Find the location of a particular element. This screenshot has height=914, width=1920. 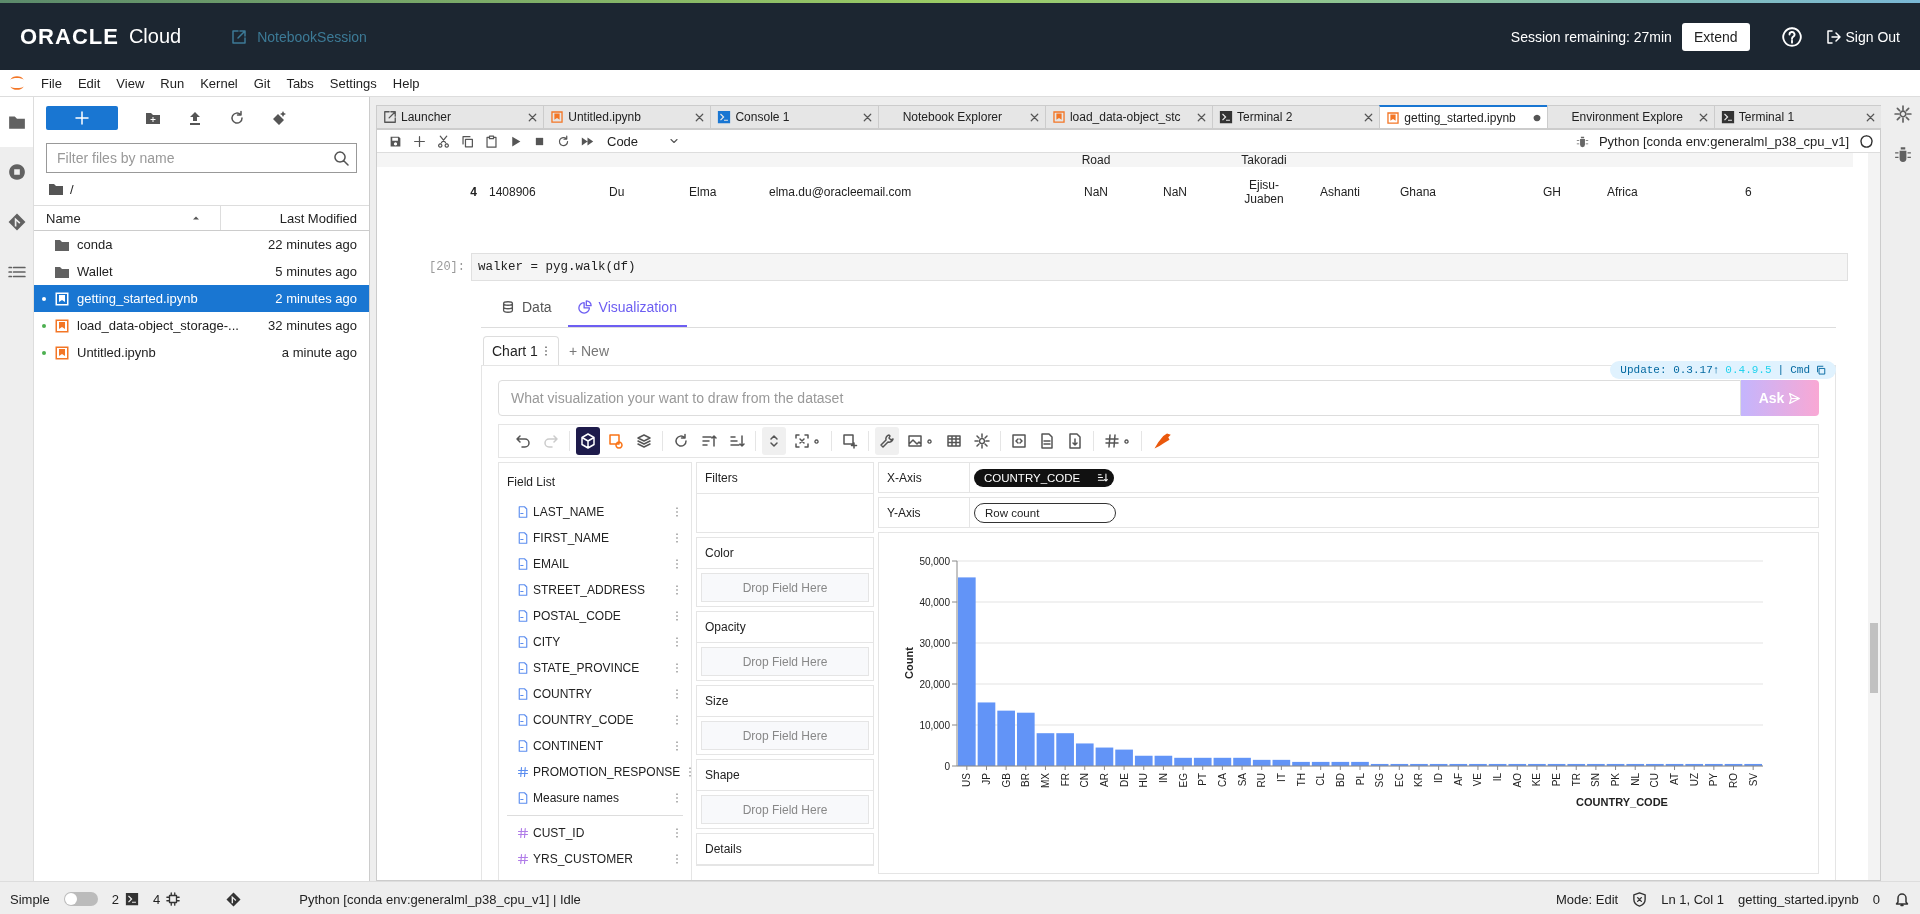

menu-item: Help is located at coordinates (406, 83).